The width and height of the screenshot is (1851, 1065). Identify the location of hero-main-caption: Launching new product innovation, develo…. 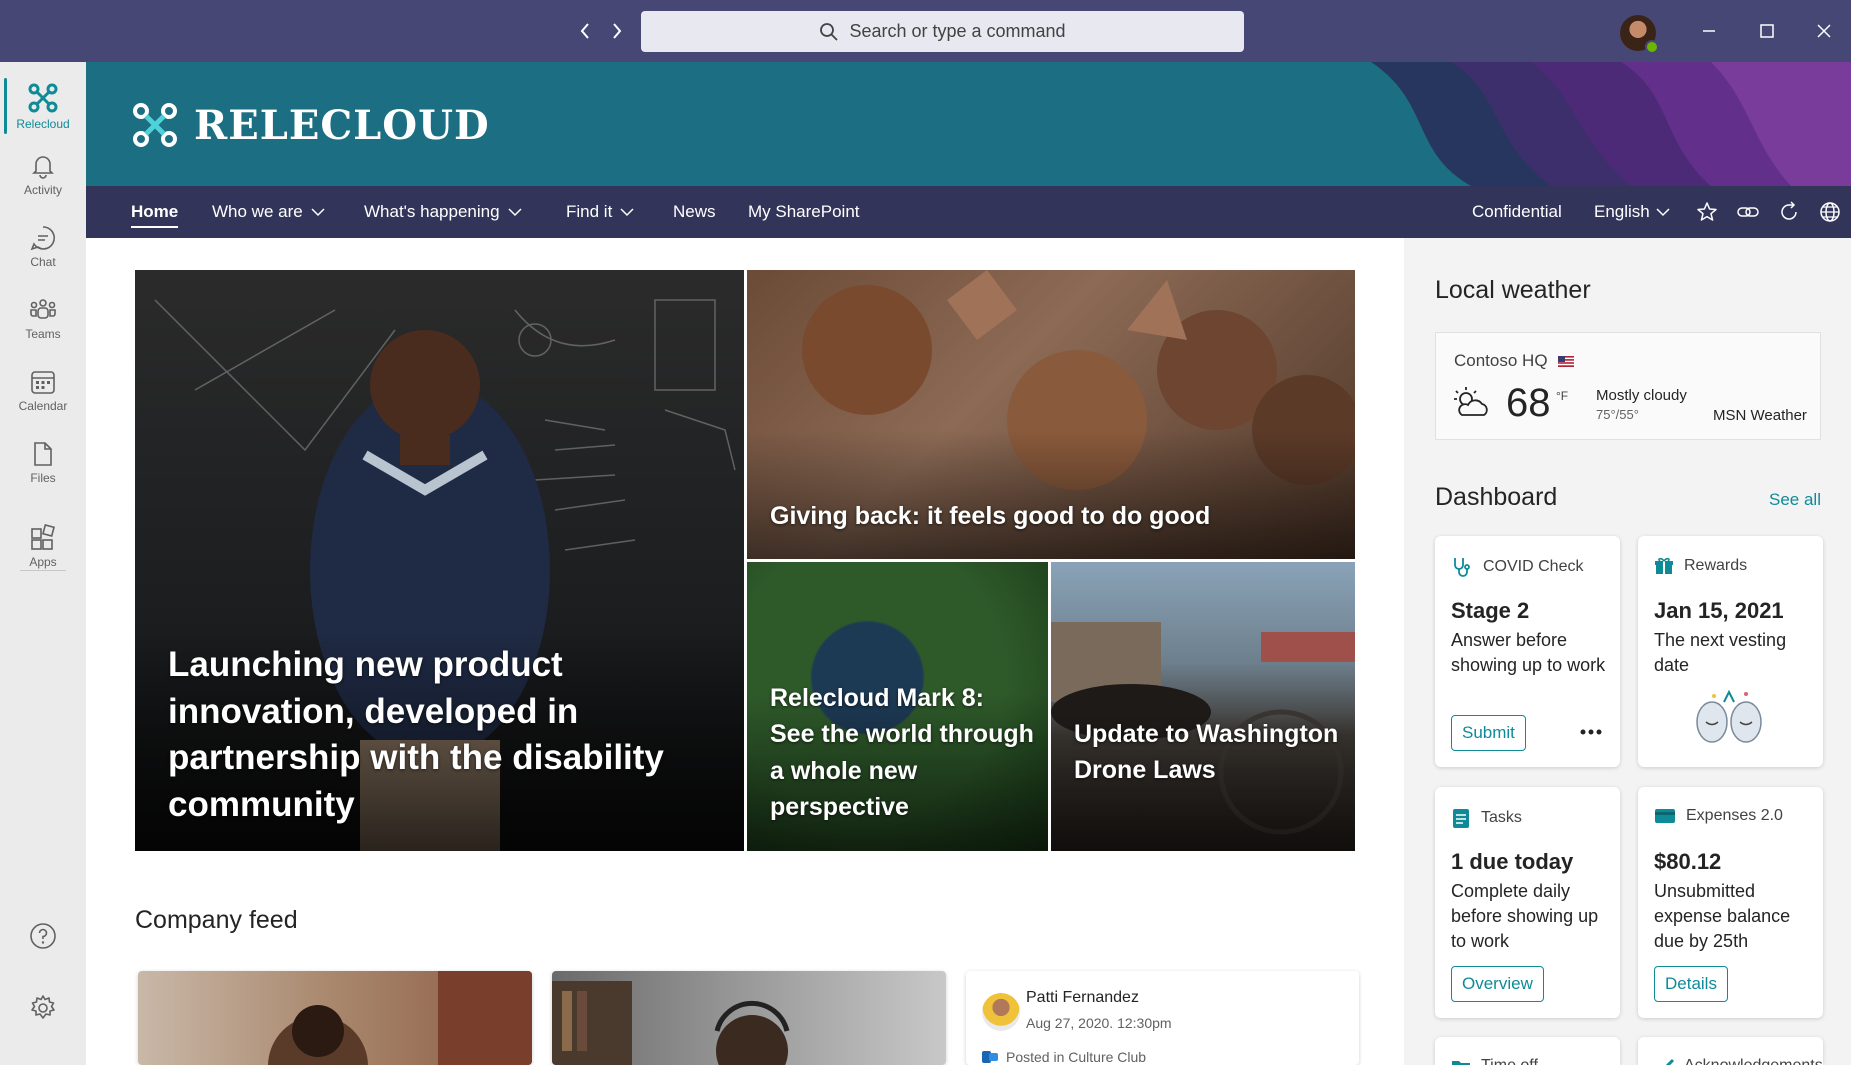
(416, 734).